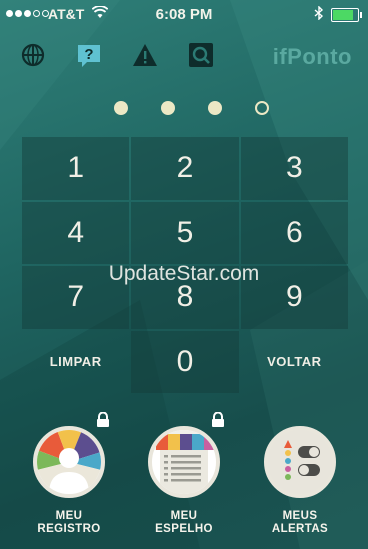  I want to click on battery-icon, so click(346, 15).